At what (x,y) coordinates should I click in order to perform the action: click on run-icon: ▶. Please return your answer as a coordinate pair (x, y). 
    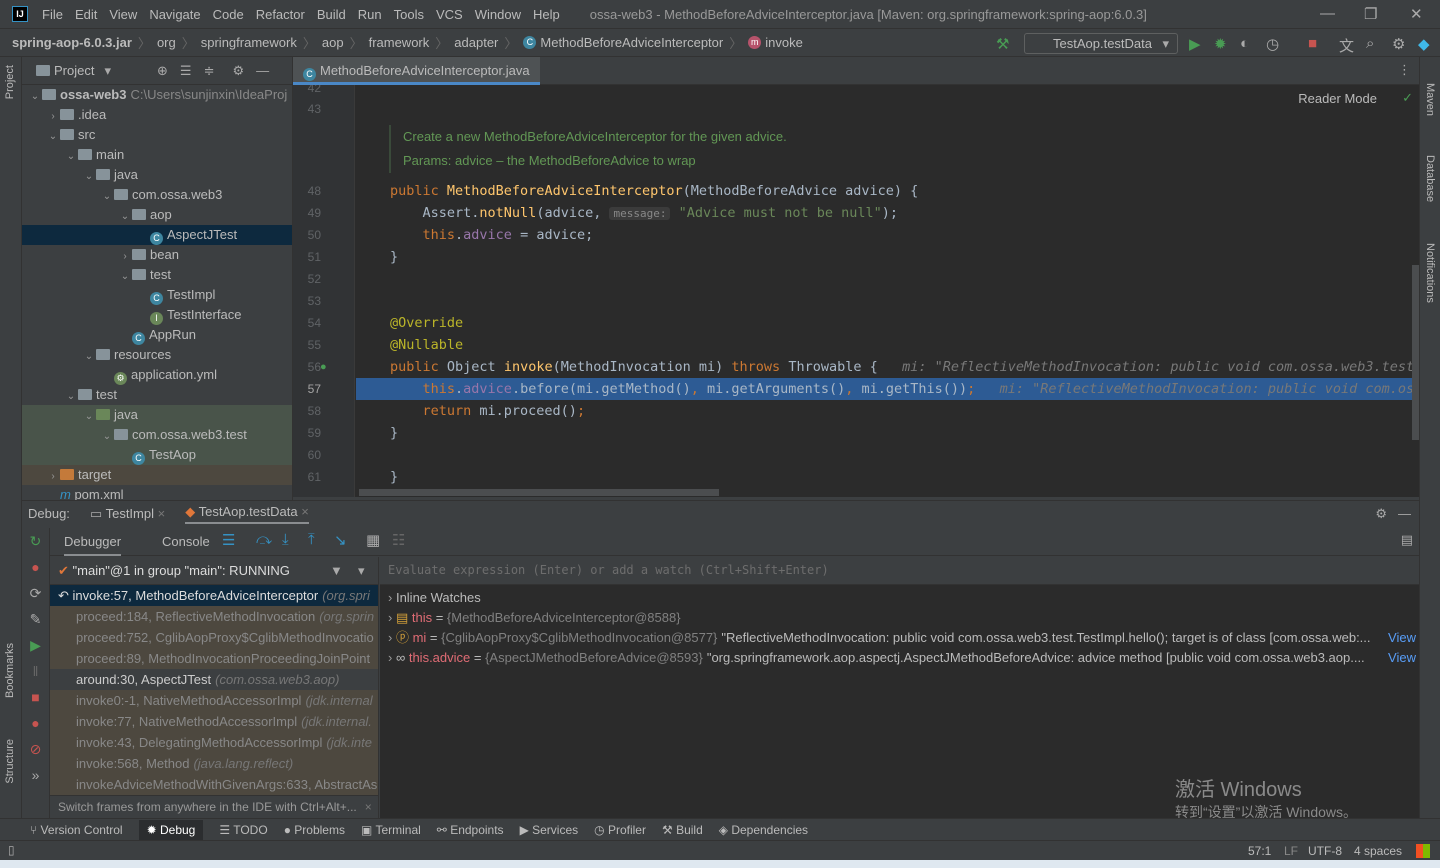
    Looking at the image, I should click on (1195, 44).